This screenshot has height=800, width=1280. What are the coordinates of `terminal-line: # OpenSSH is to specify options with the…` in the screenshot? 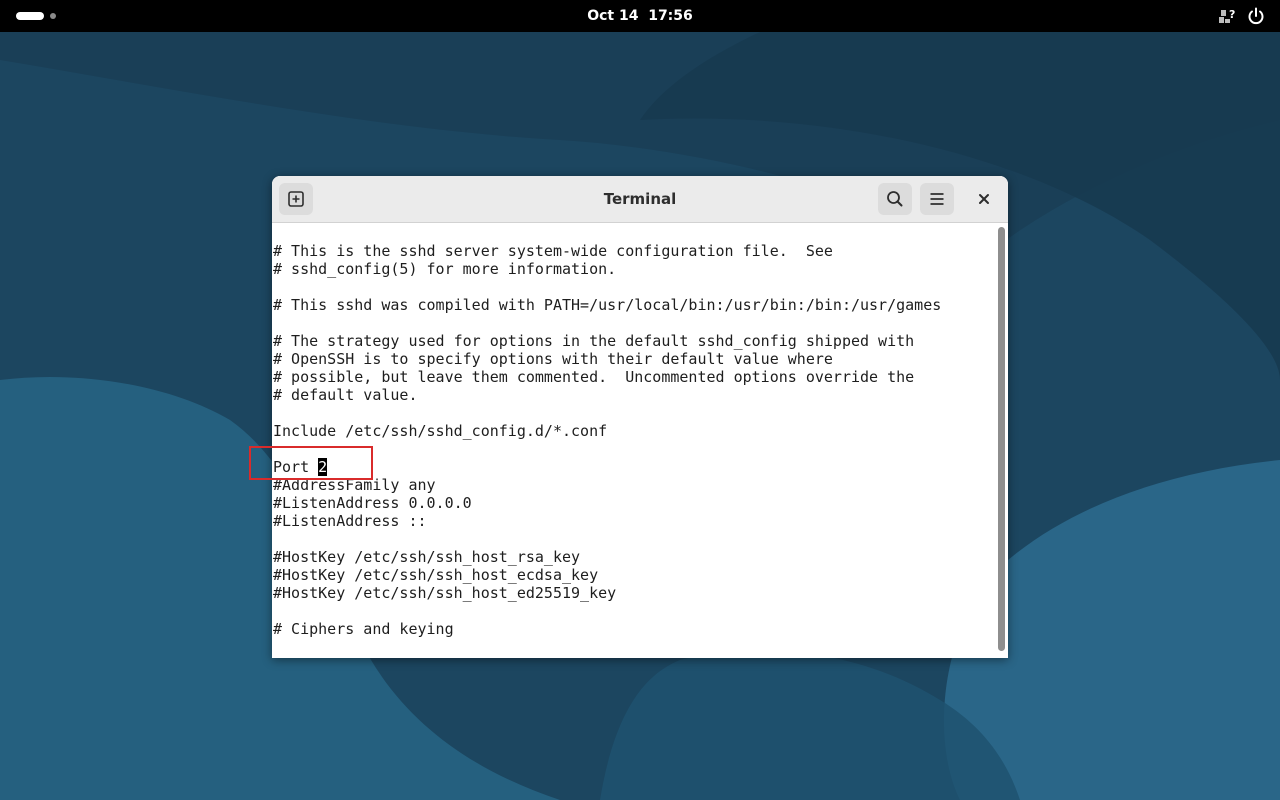 It's located at (553, 359).